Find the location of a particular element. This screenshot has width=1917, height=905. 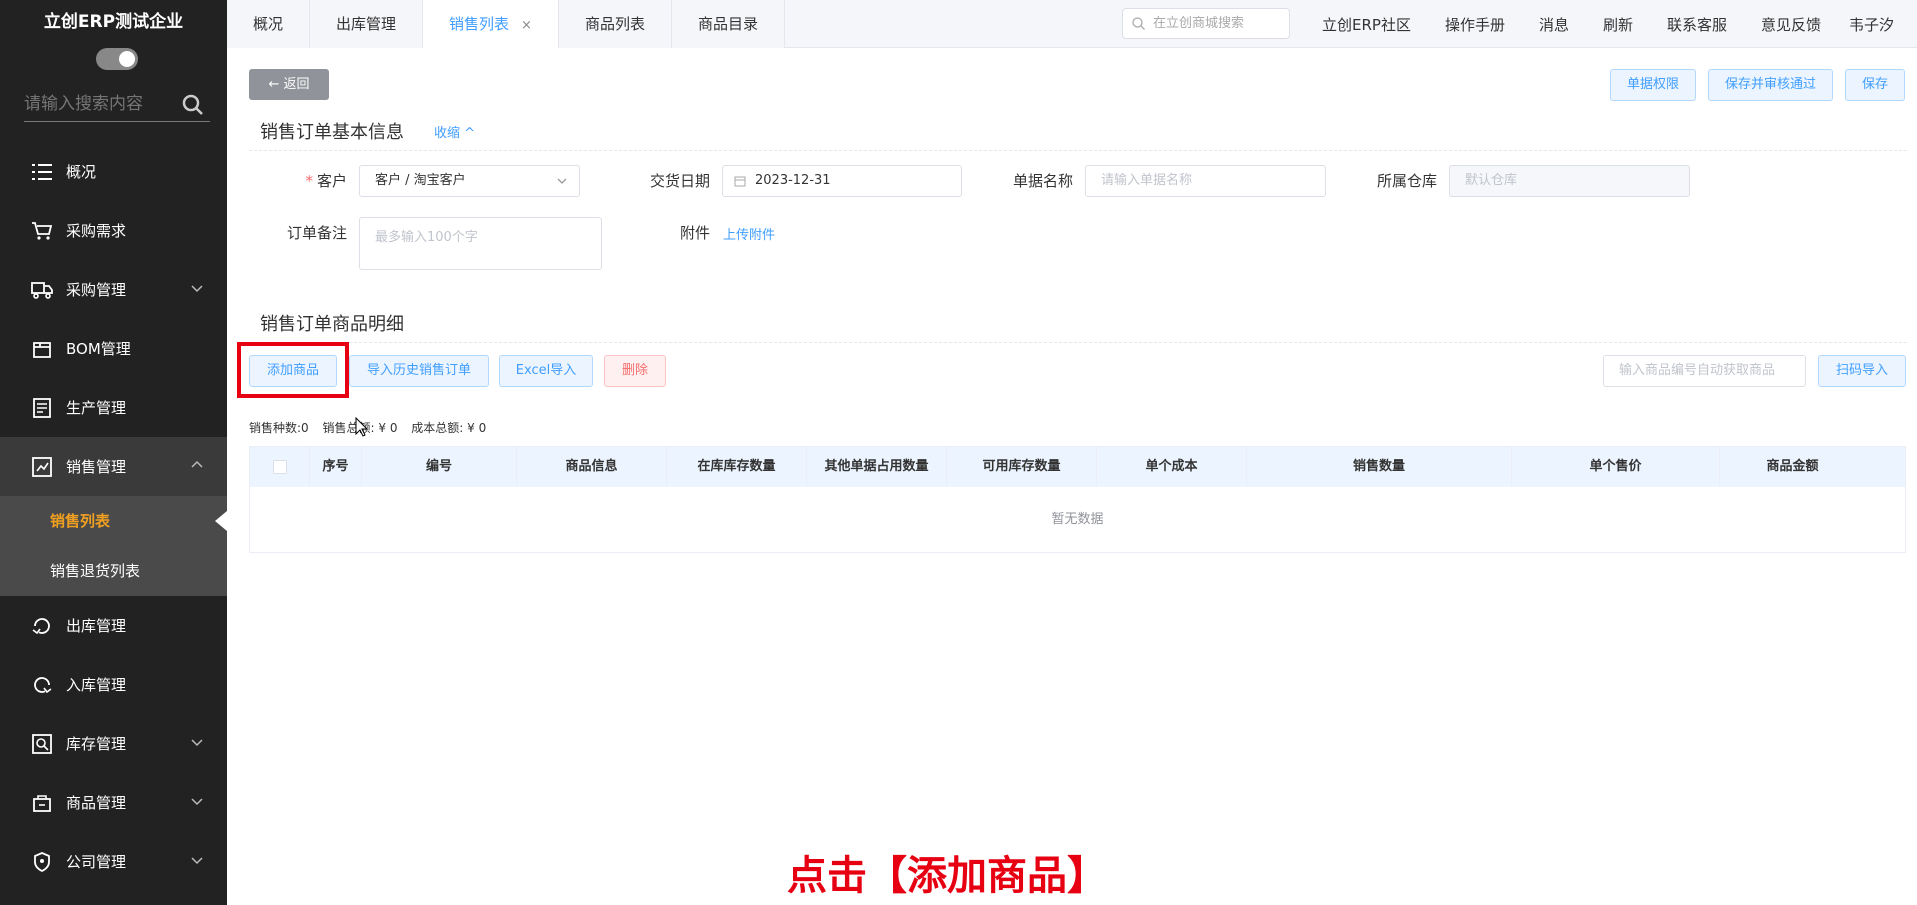

sidebar-item-sales: 销售管理 is located at coordinates (113, 466).